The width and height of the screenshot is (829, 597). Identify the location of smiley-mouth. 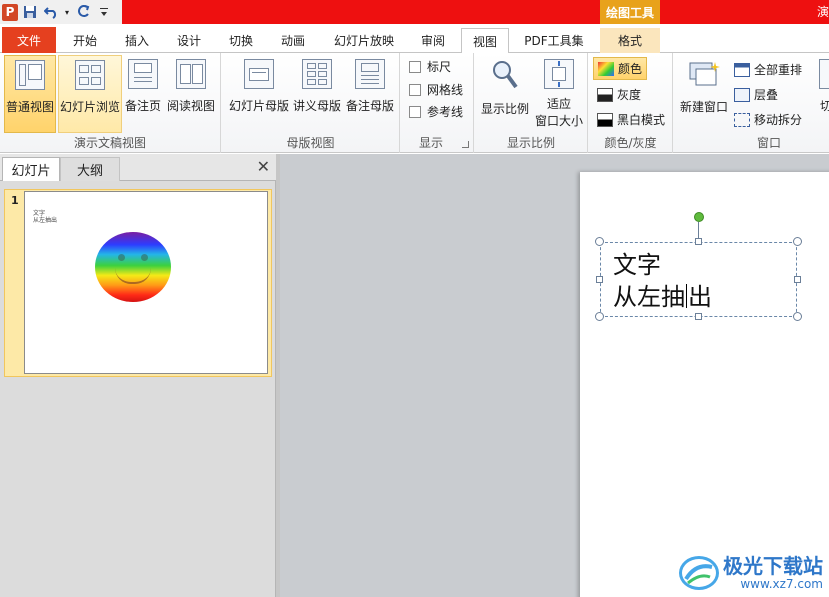
(133, 276).